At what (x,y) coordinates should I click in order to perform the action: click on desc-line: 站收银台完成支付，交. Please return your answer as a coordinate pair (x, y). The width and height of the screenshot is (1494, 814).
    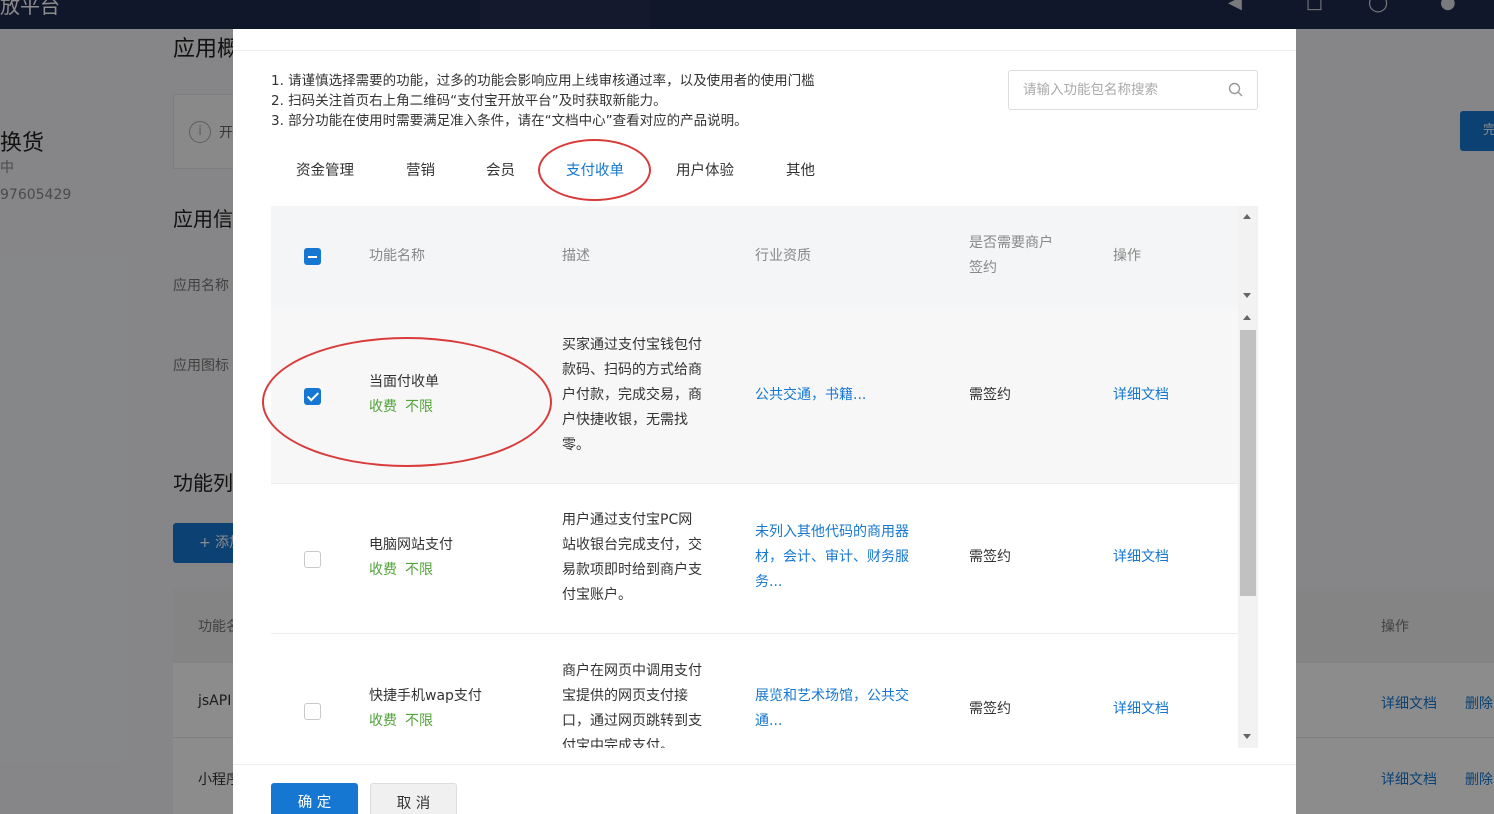
    Looking at the image, I should click on (632, 545).